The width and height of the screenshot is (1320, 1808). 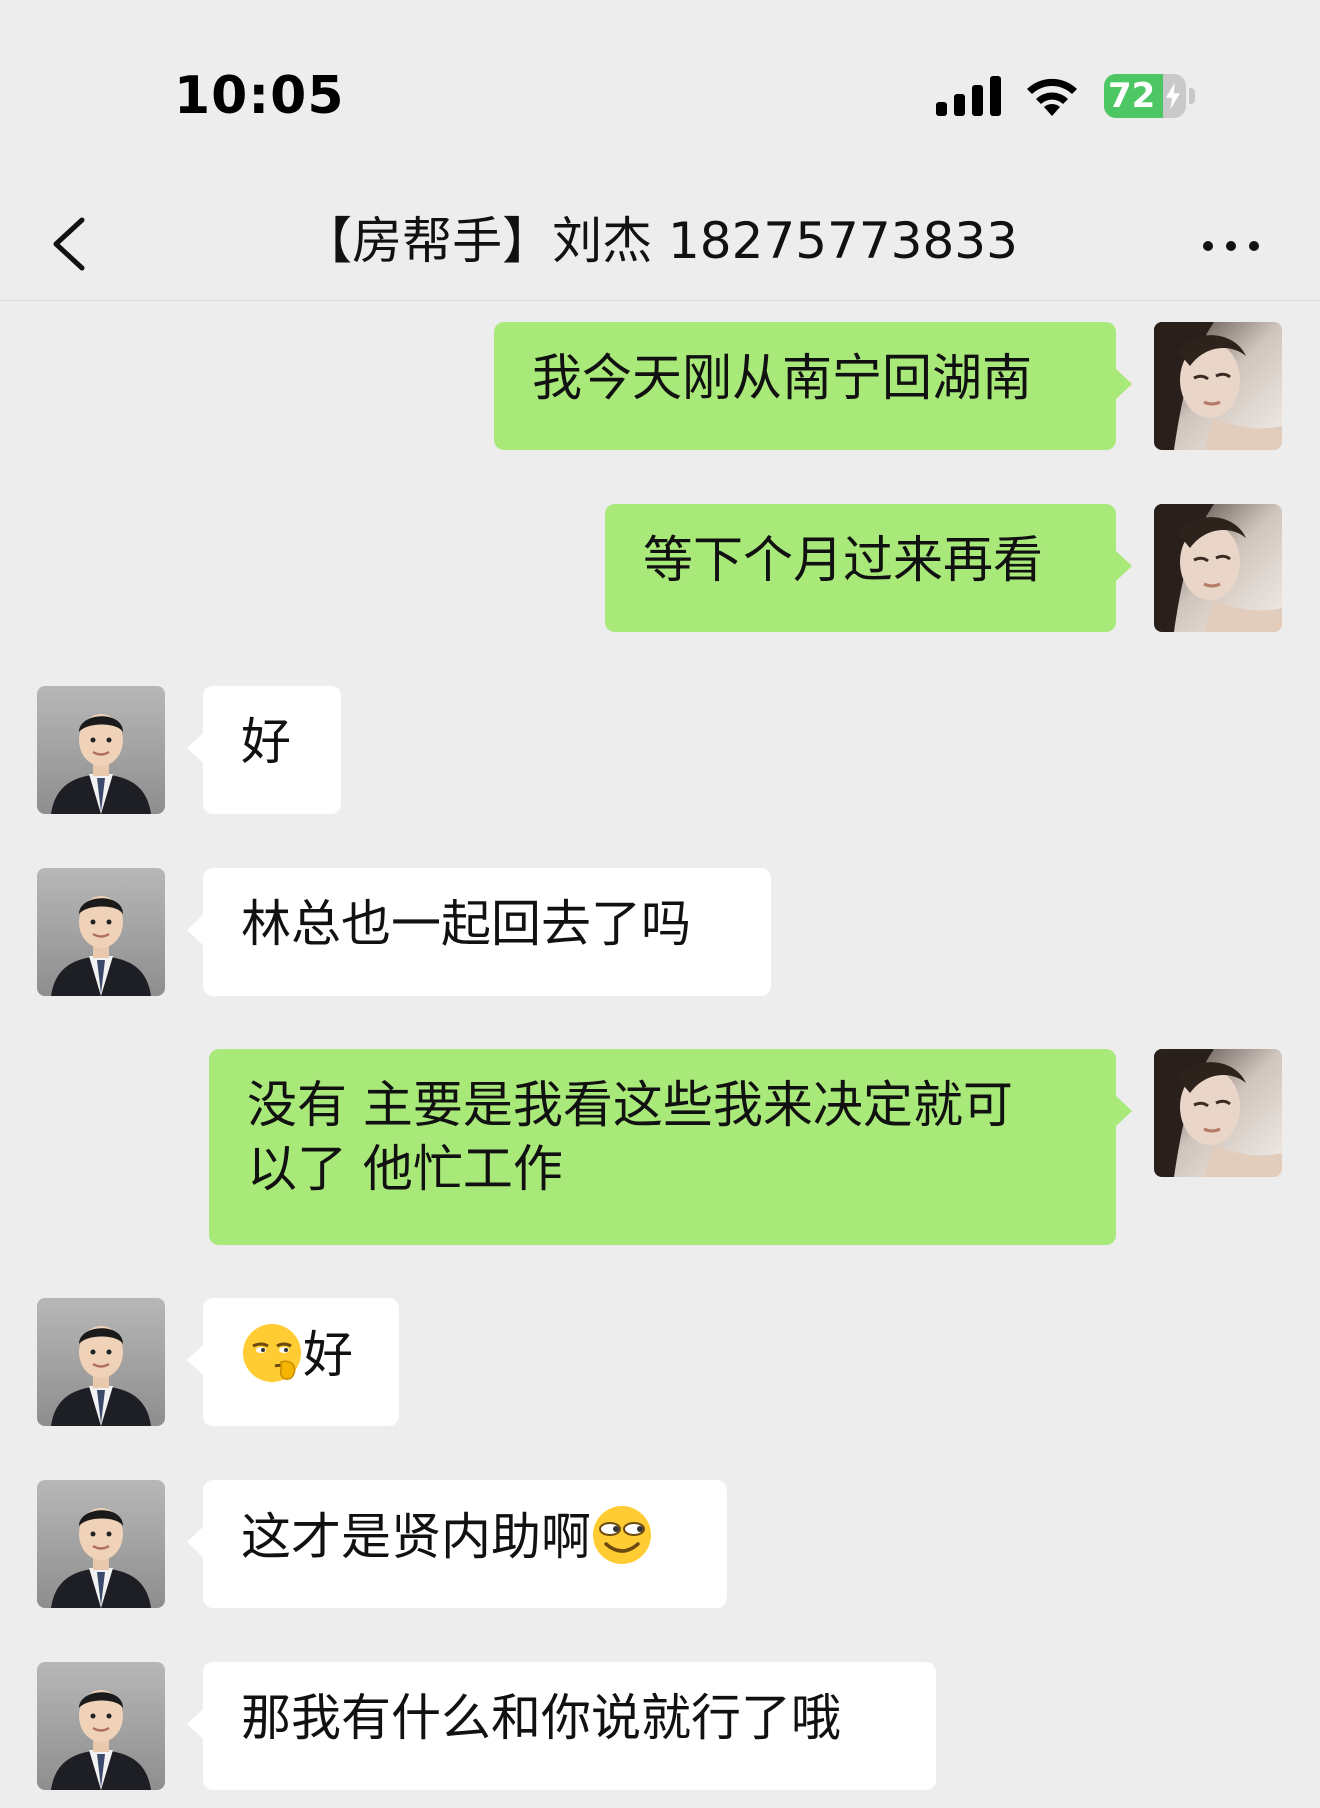 I want to click on message-outgoing: 我今天刚从南宁回湖南, so click(x=660, y=387).